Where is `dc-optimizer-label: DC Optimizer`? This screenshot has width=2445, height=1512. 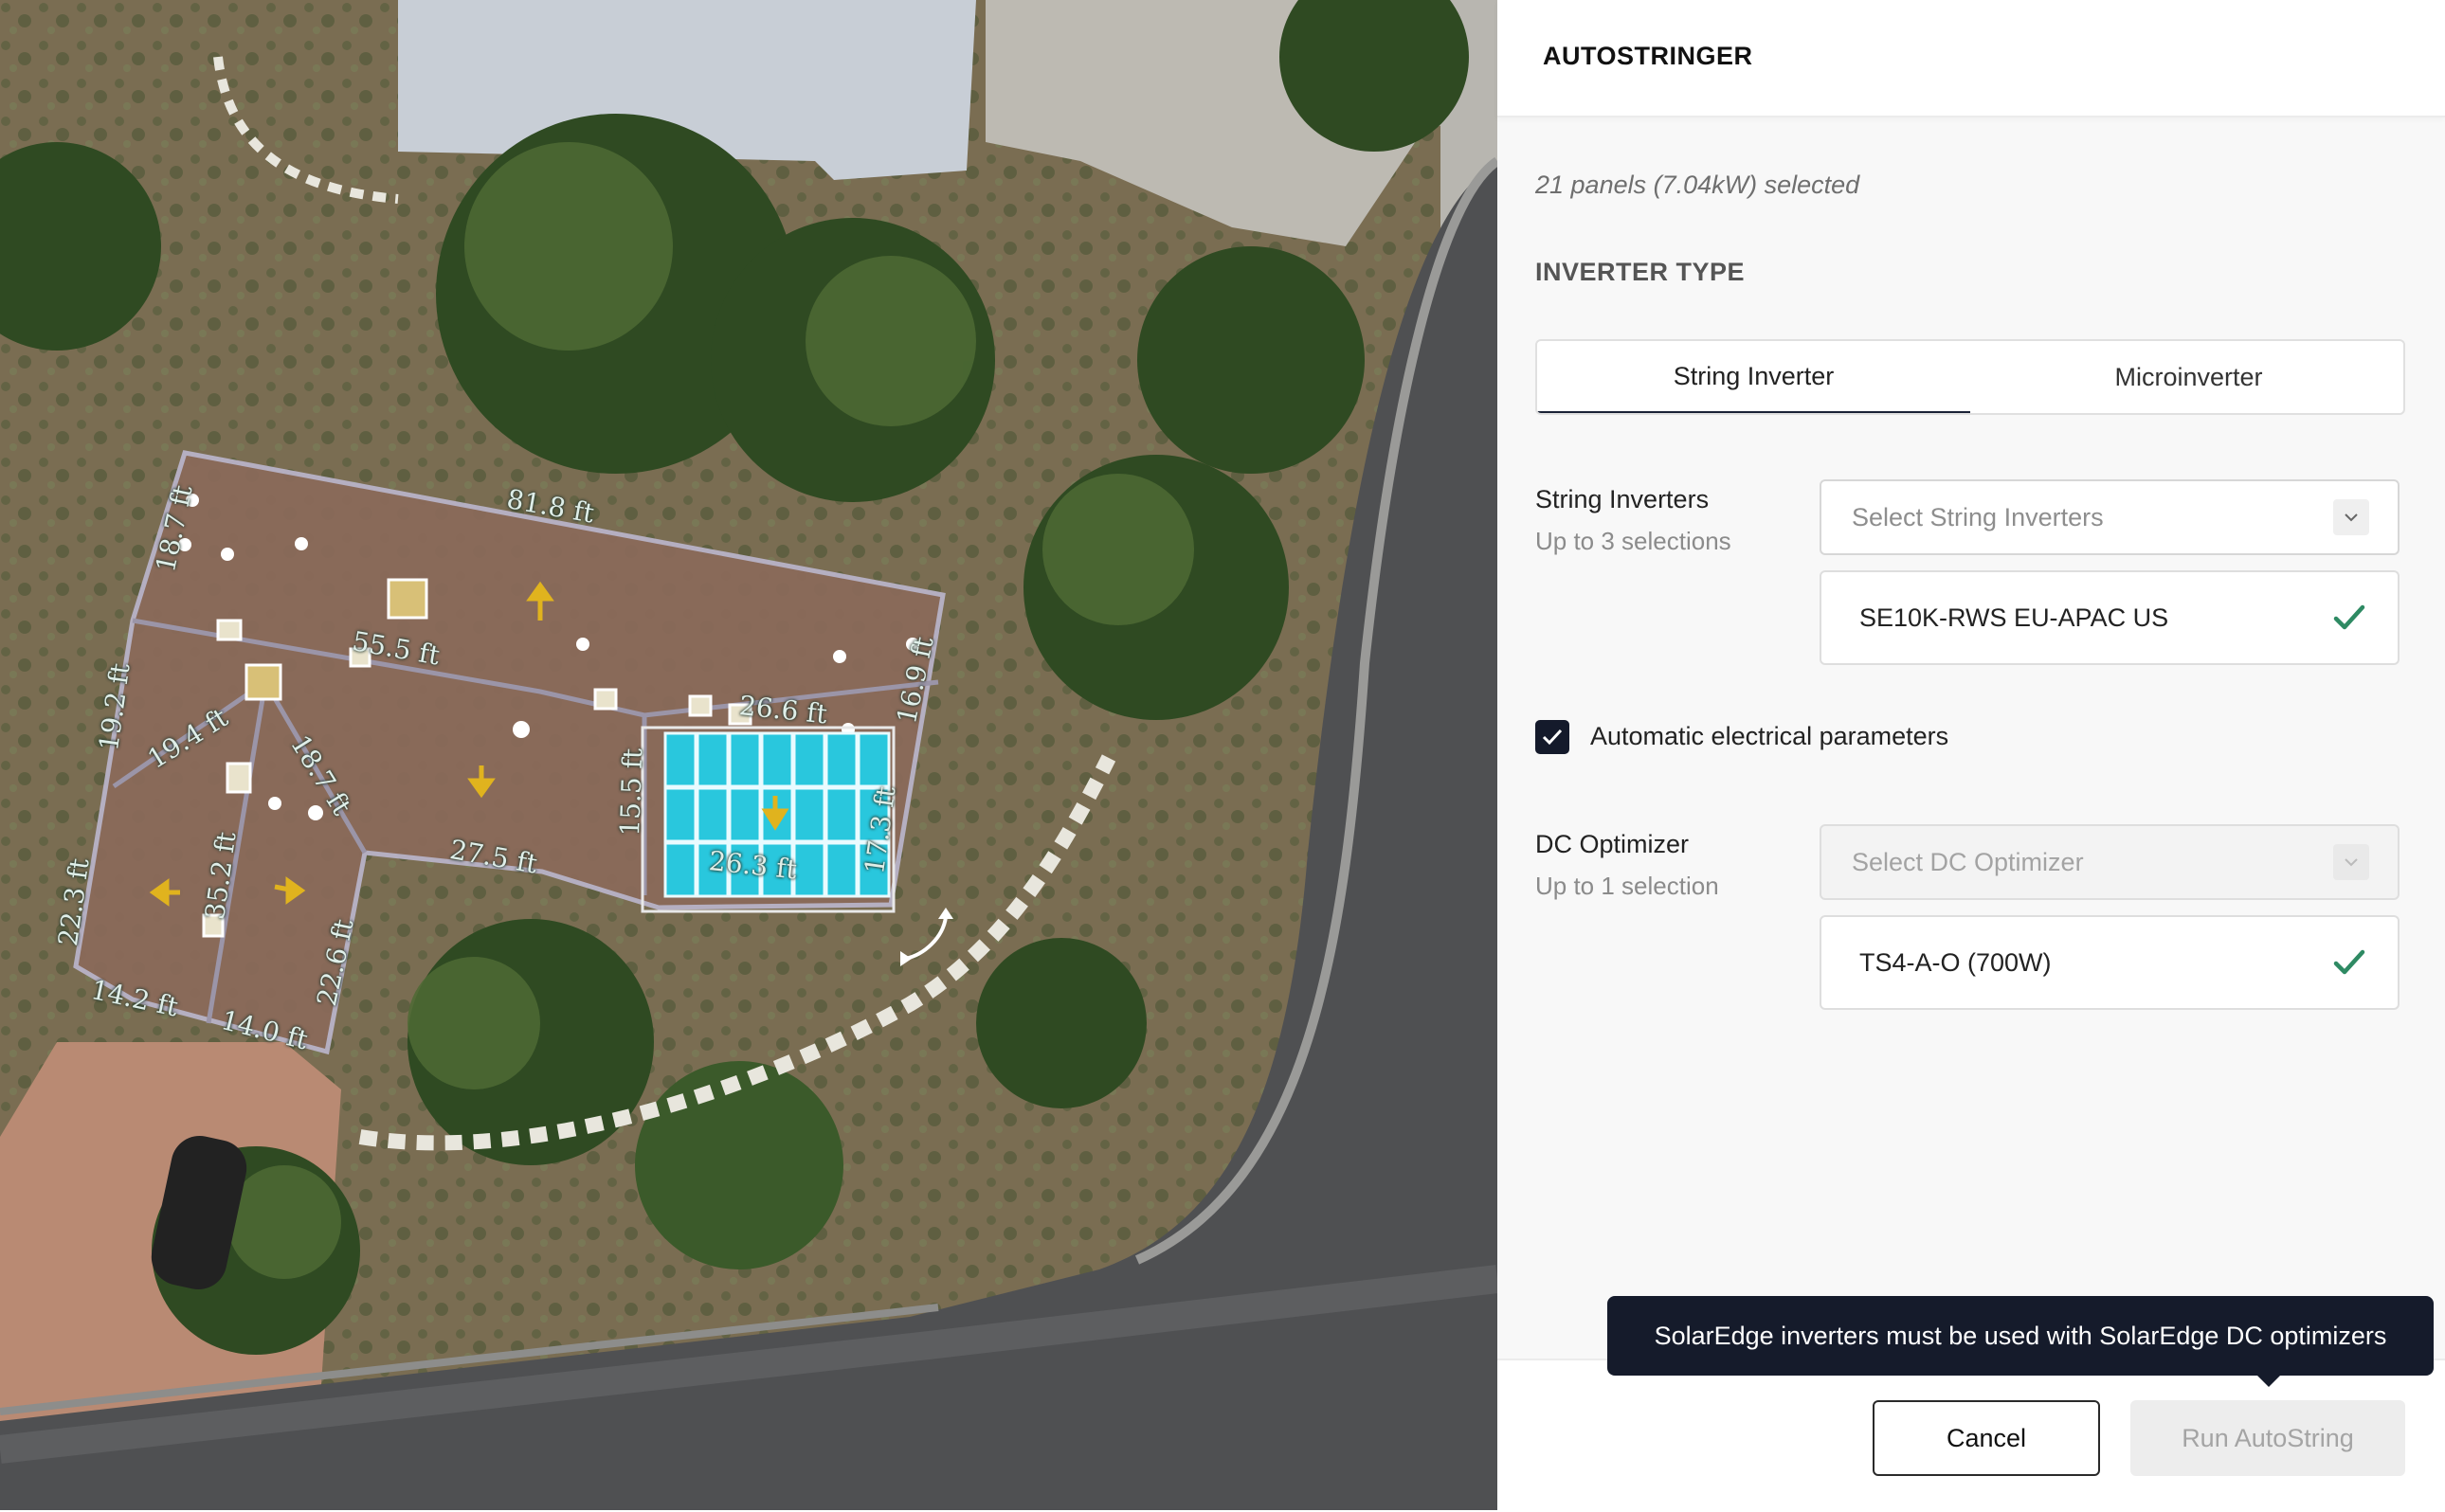 dc-optimizer-label: DC Optimizer is located at coordinates (1612, 844).